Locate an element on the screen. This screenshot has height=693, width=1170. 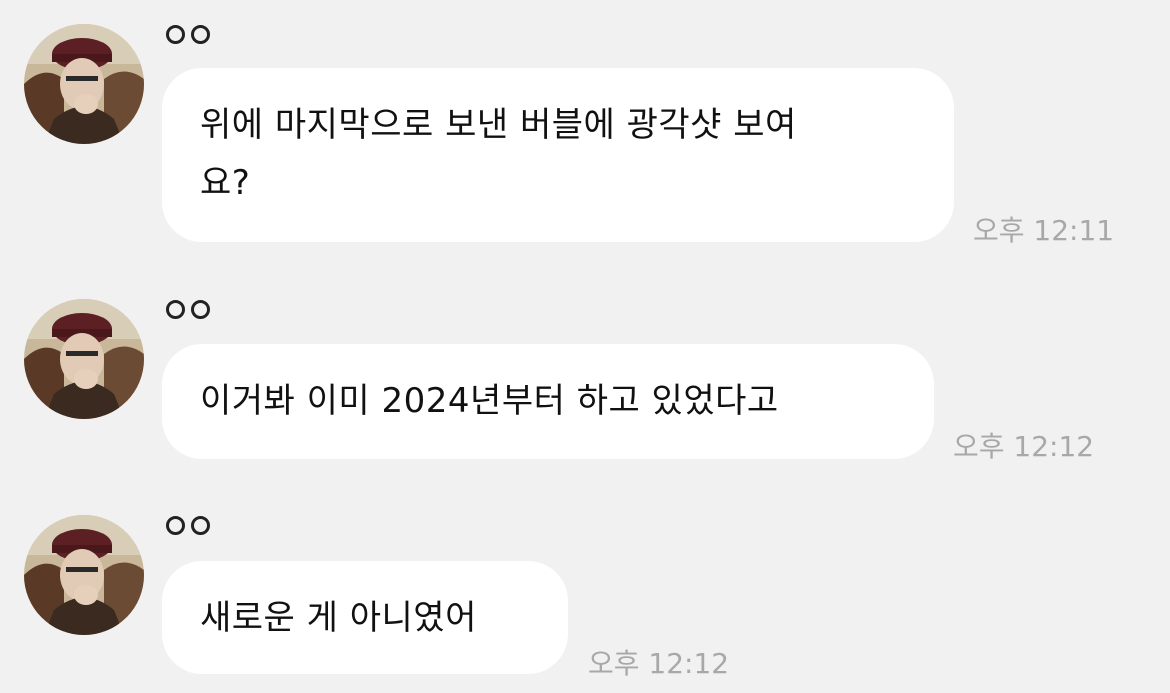
message-text-line: 요? is located at coordinates (225, 183).